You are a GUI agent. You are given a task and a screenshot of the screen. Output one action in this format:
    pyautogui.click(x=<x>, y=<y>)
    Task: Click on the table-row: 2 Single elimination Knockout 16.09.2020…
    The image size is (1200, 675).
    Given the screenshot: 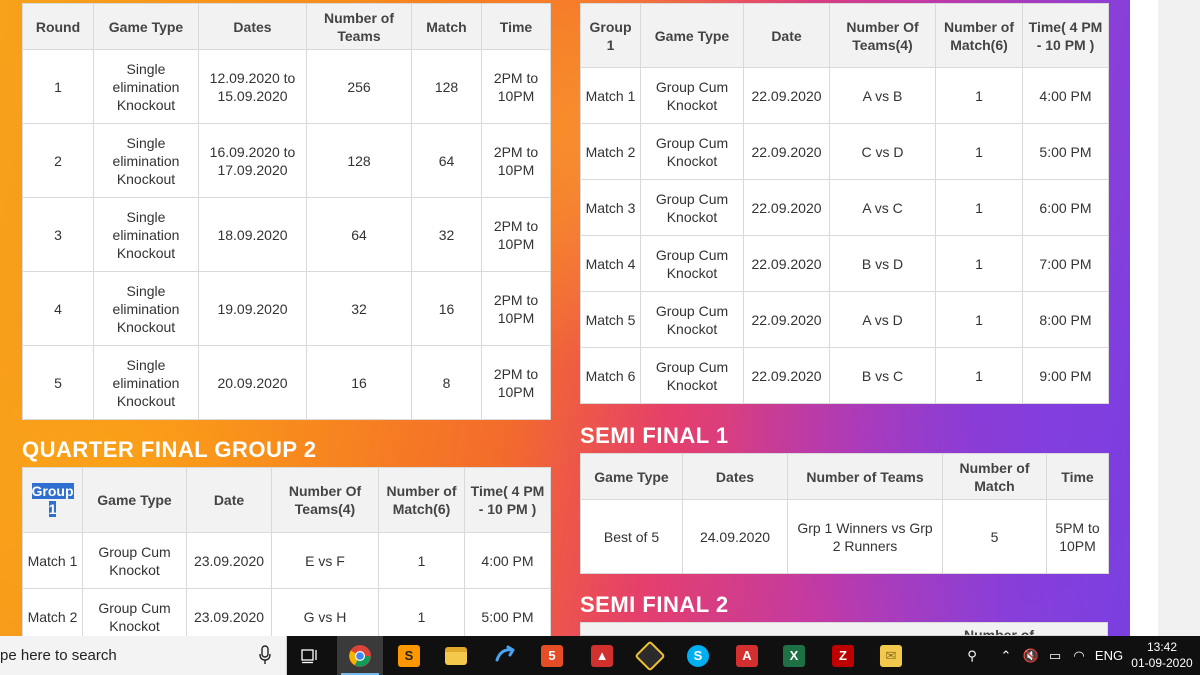 What is the action you would take?
    pyautogui.click(x=286, y=160)
    